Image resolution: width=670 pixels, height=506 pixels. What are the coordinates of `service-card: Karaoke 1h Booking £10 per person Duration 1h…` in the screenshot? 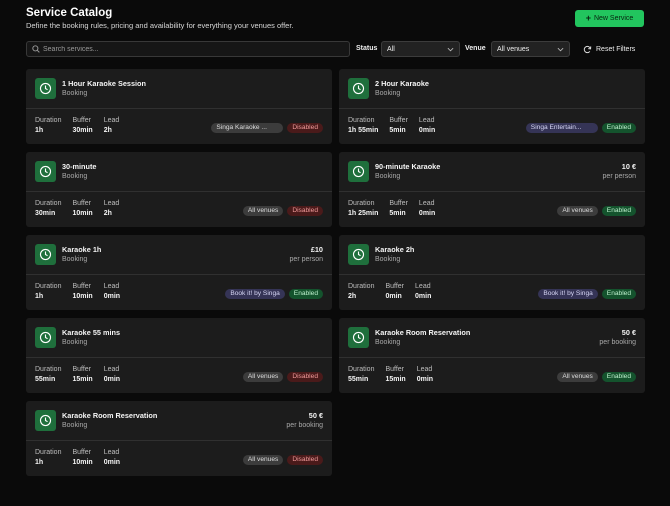 It's located at (179, 272).